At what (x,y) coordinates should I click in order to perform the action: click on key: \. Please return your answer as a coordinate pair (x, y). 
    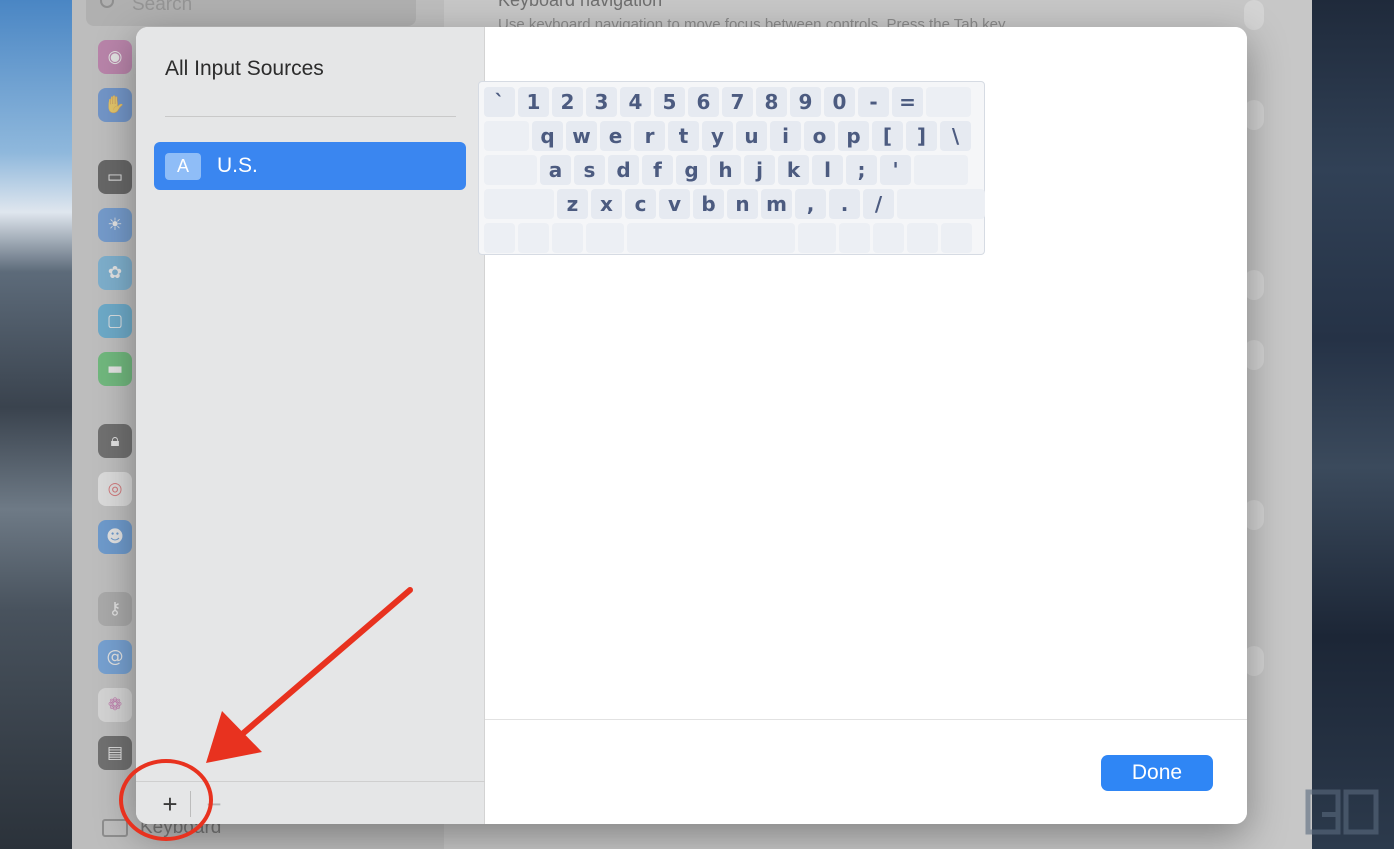
    Looking at the image, I should click on (955, 136).